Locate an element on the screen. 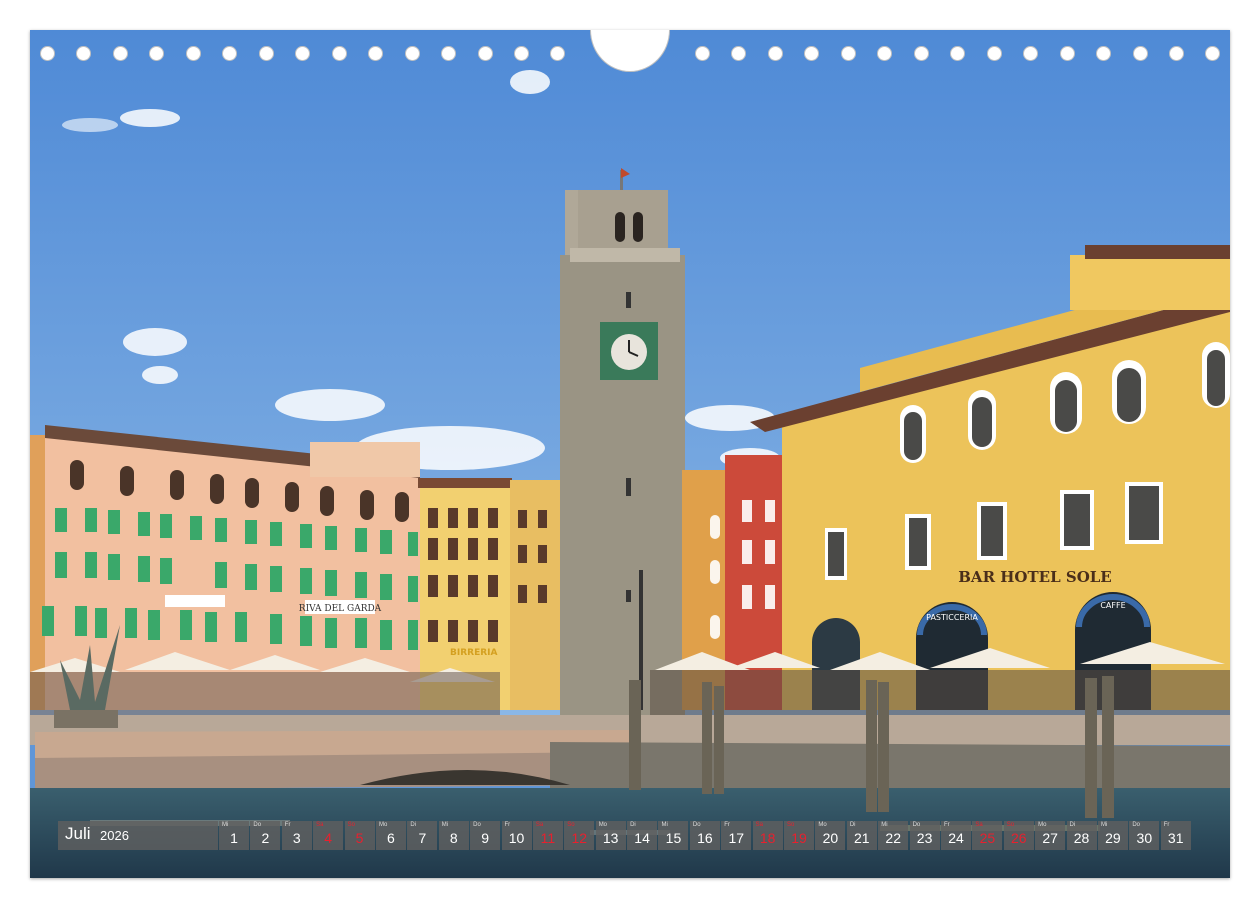  day-cell: Di 28 is located at coordinates (1081, 835).